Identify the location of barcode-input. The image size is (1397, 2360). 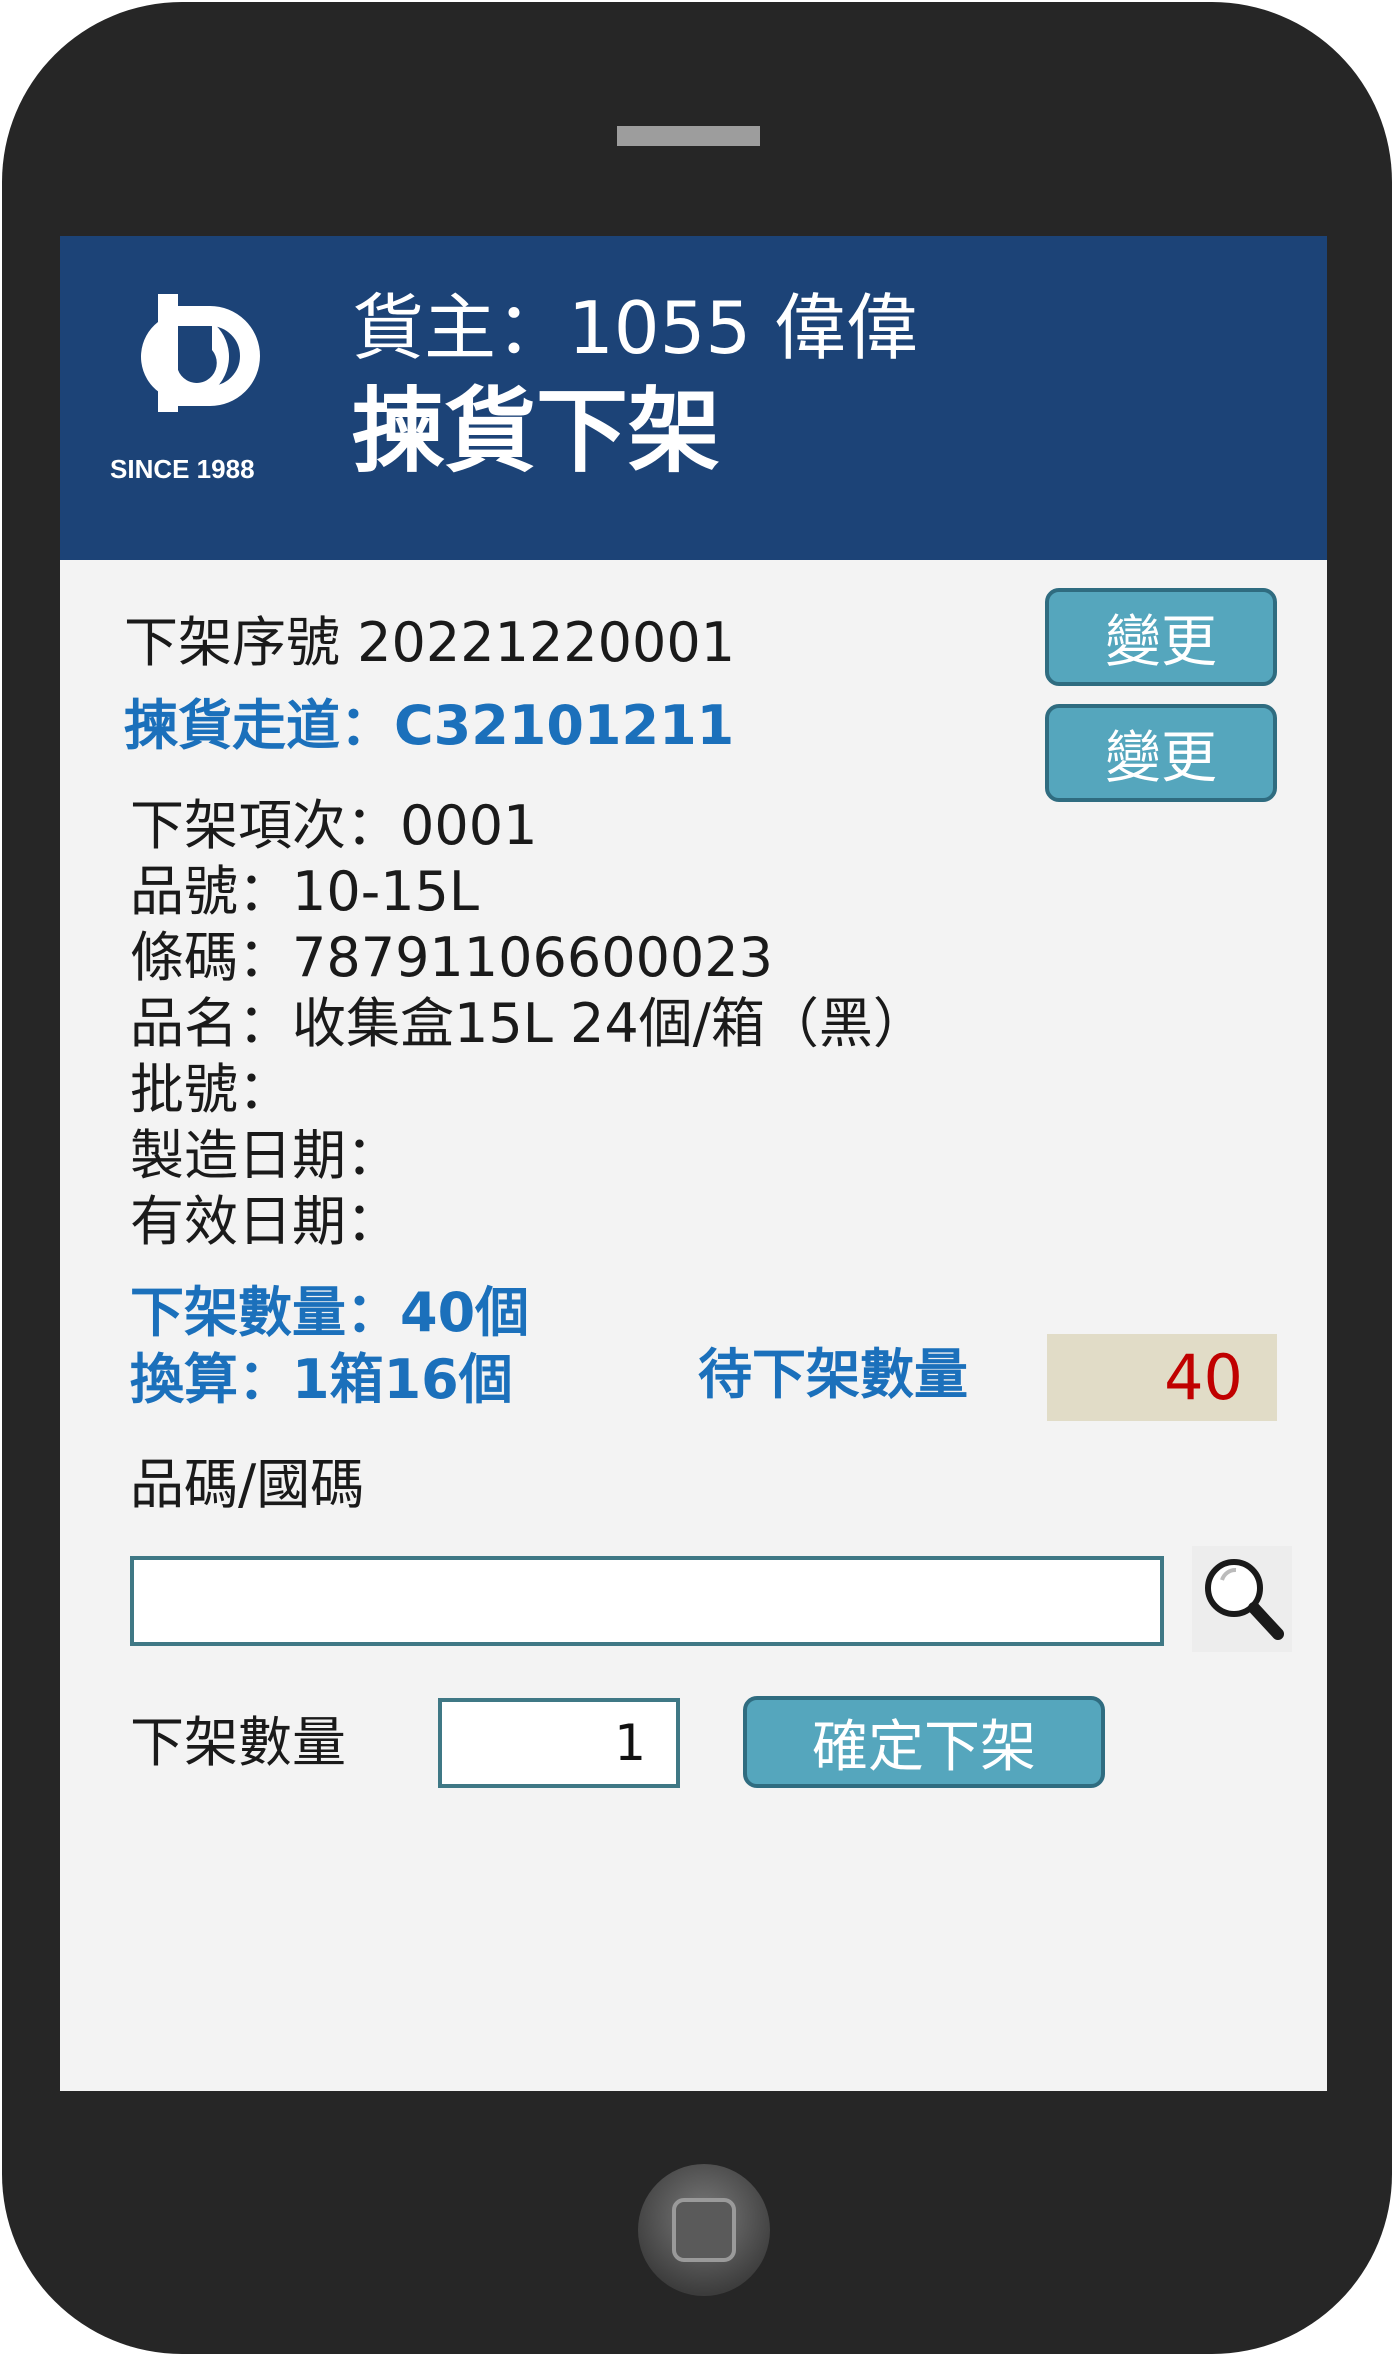
(647, 1601).